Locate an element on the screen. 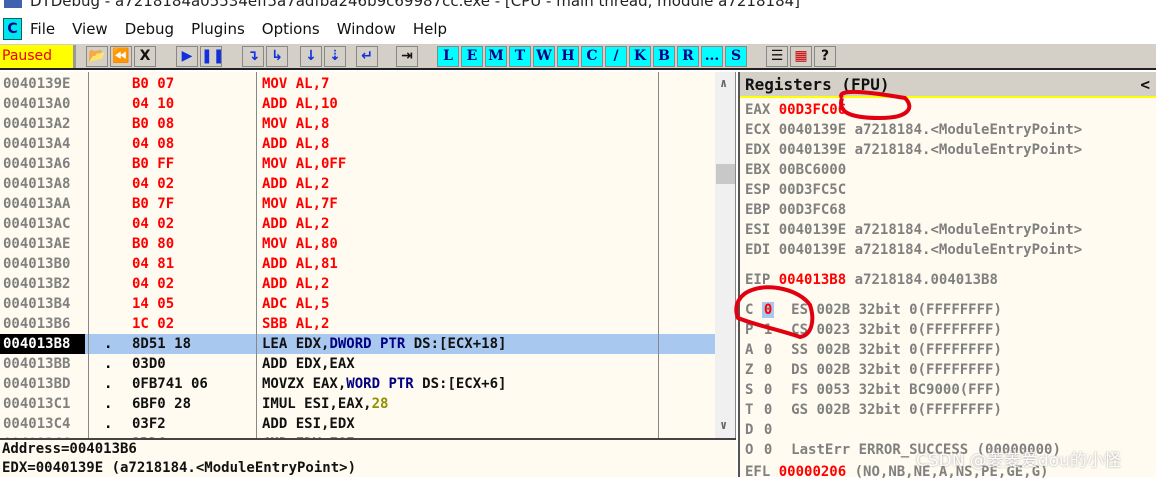 This screenshot has width=1156, height=482. disasm-row: 004013AE B0 80 MOV AL,80 is located at coordinates (357, 244).